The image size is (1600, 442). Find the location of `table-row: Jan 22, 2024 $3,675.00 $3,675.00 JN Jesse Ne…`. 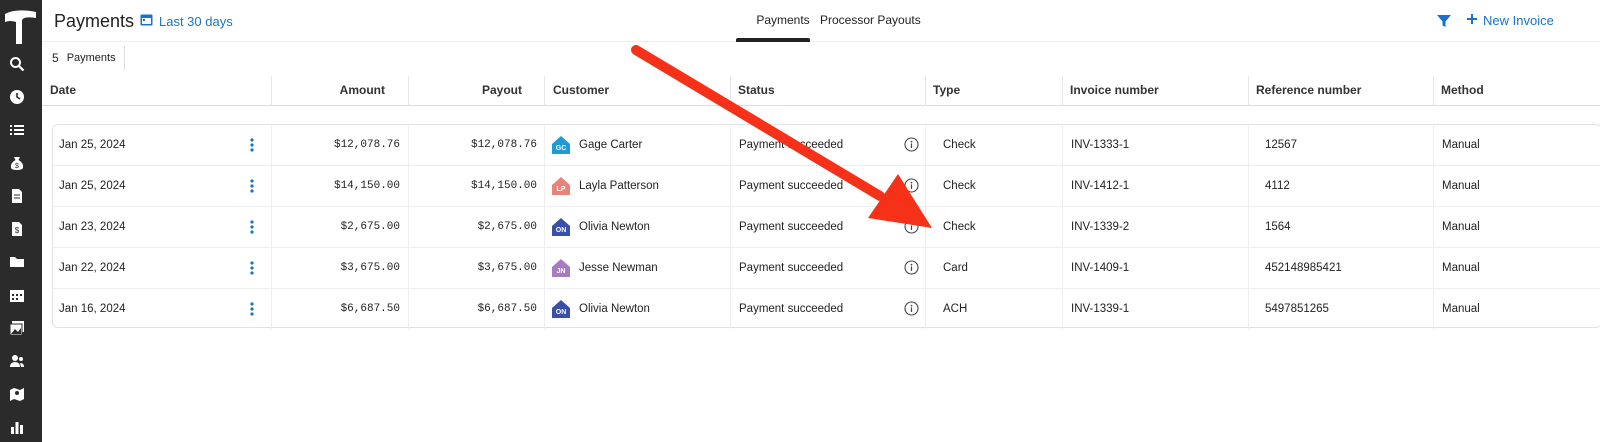

table-row: Jan 22, 2024 $3,675.00 $3,675.00 JN Jesse Ne… is located at coordinates (826, 268).